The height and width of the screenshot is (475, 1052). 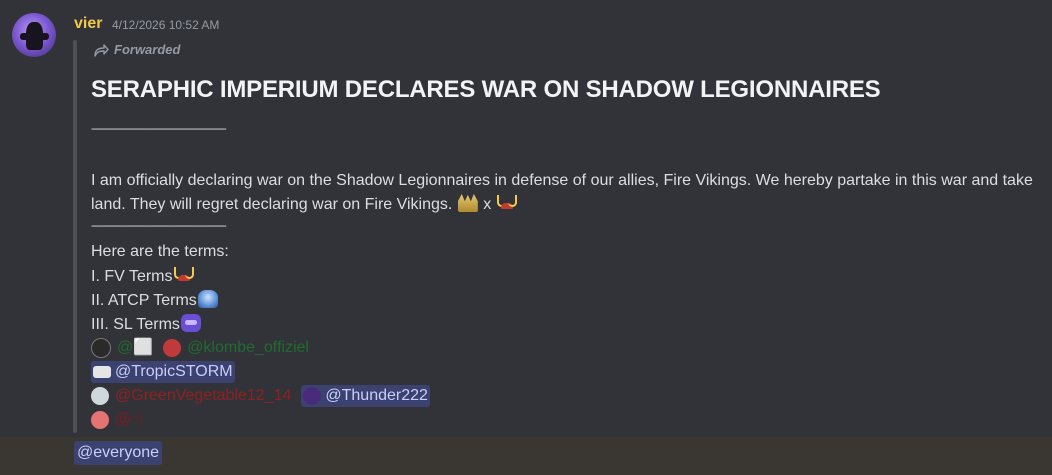 I want to click on mention-row-4: @☆, so click(x=119, y=420).